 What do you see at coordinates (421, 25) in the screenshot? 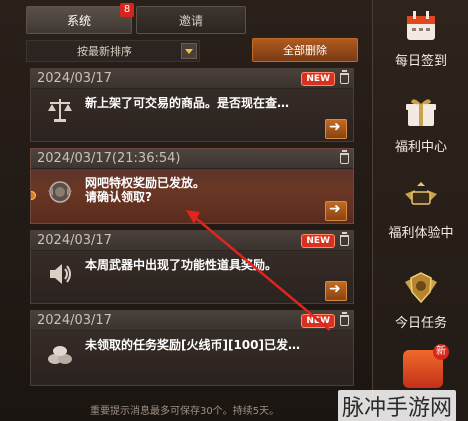
I see `calendar-icon` at bounding box center [421, 25].